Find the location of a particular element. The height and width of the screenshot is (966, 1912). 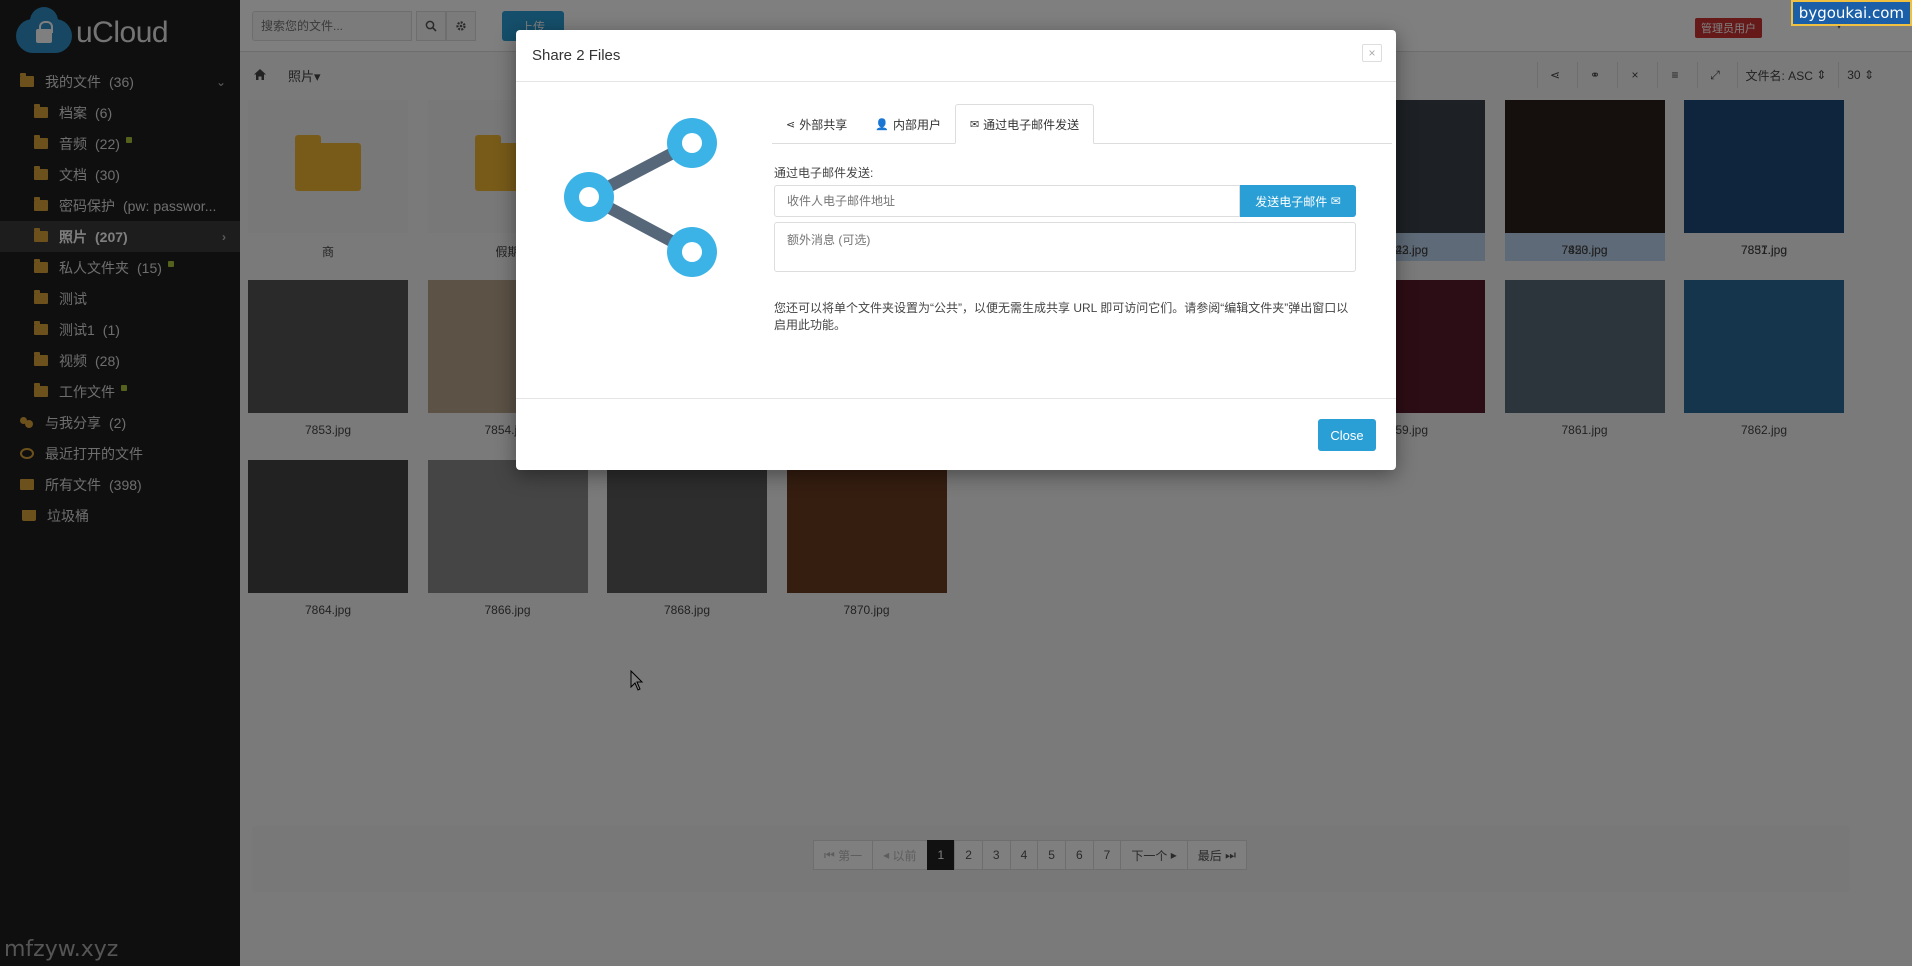

tab-share: ⋖ 外部共享 is located at coordinates (816, 124).